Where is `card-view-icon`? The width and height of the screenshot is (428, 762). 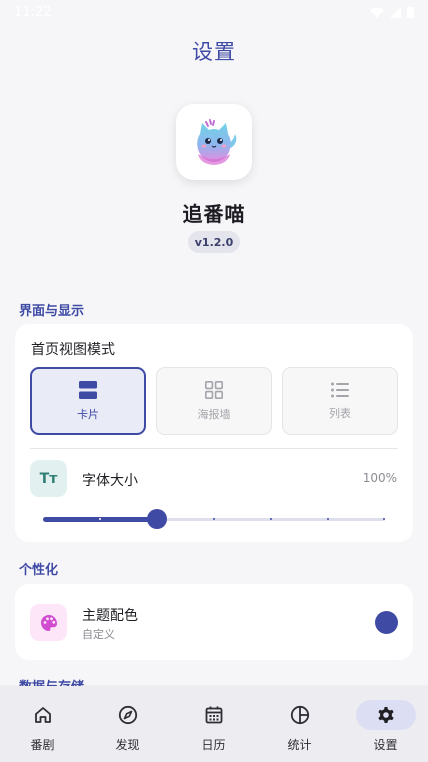
card-view-icon is located at coordinates (88, 389).